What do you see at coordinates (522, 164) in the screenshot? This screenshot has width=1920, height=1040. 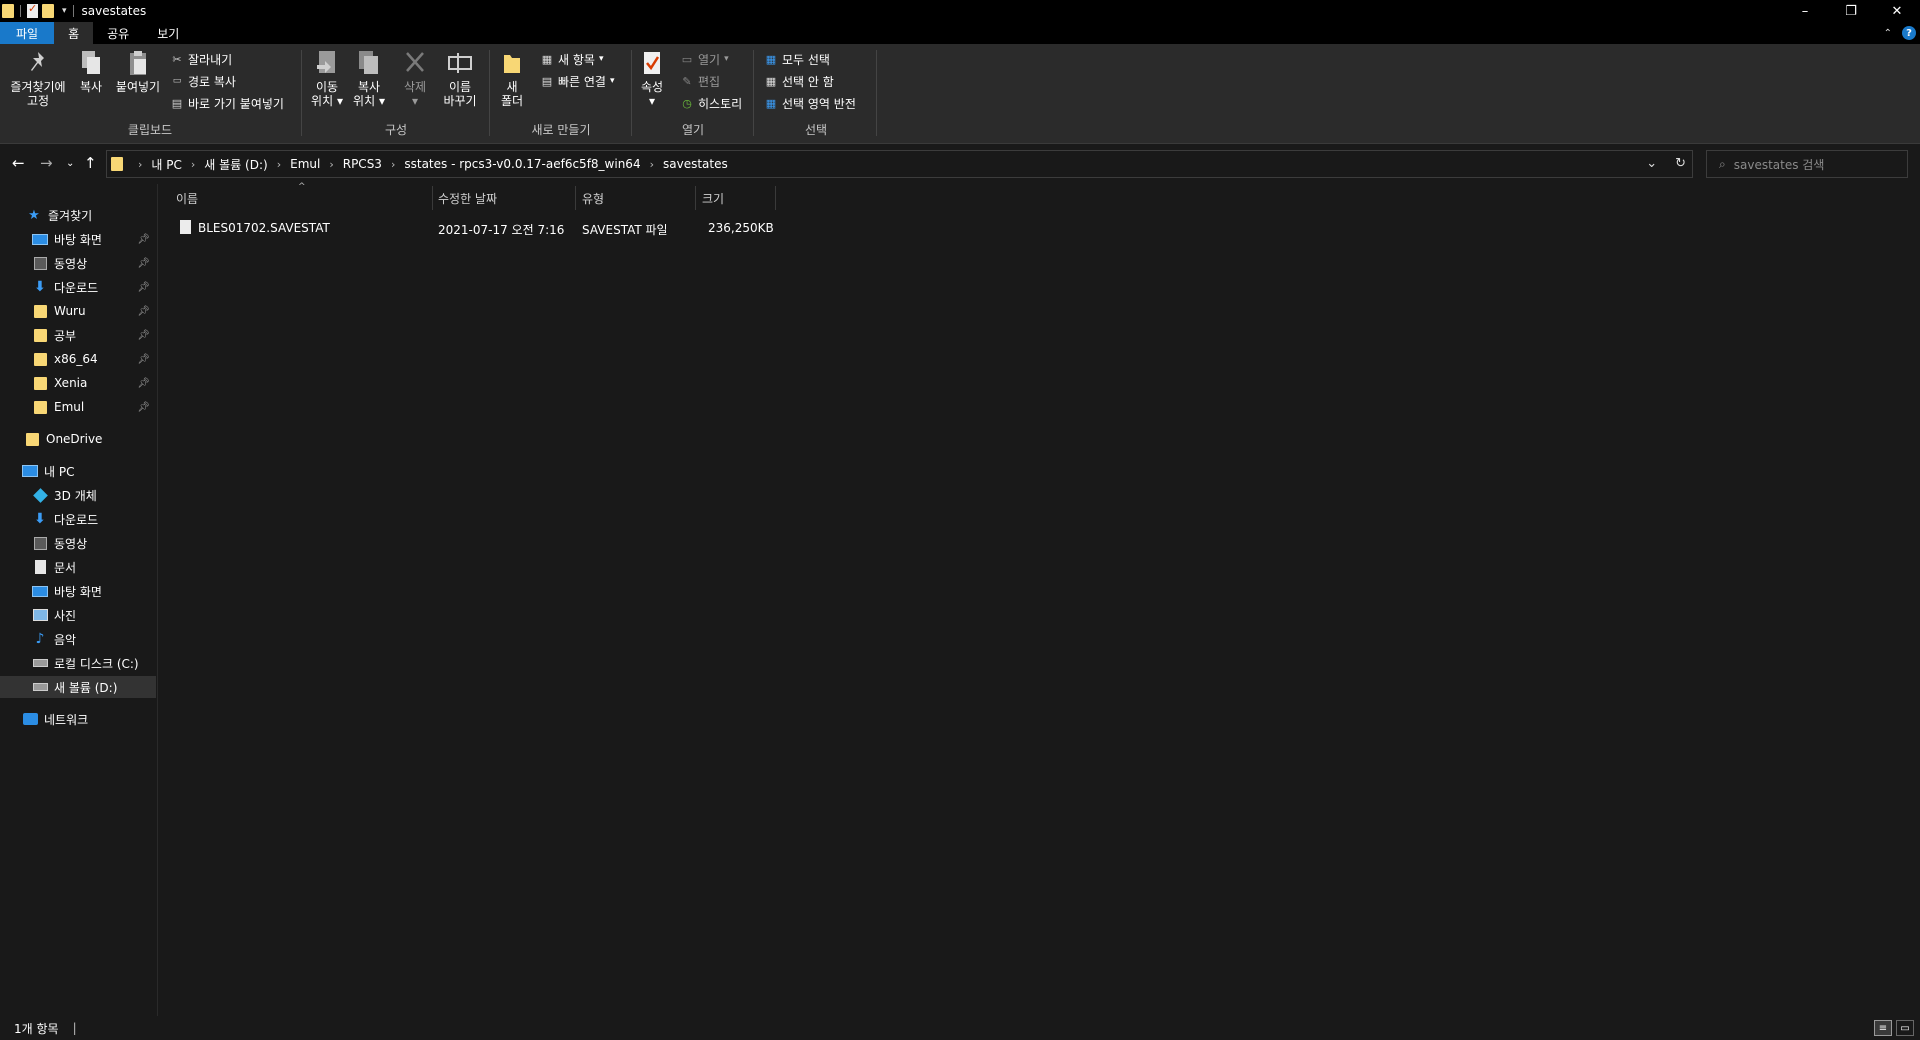 I see `crumb-sstates: sstates - rpcs3-v0.0.17-aef6c5f8_win64` at bounding box center [522, 164].